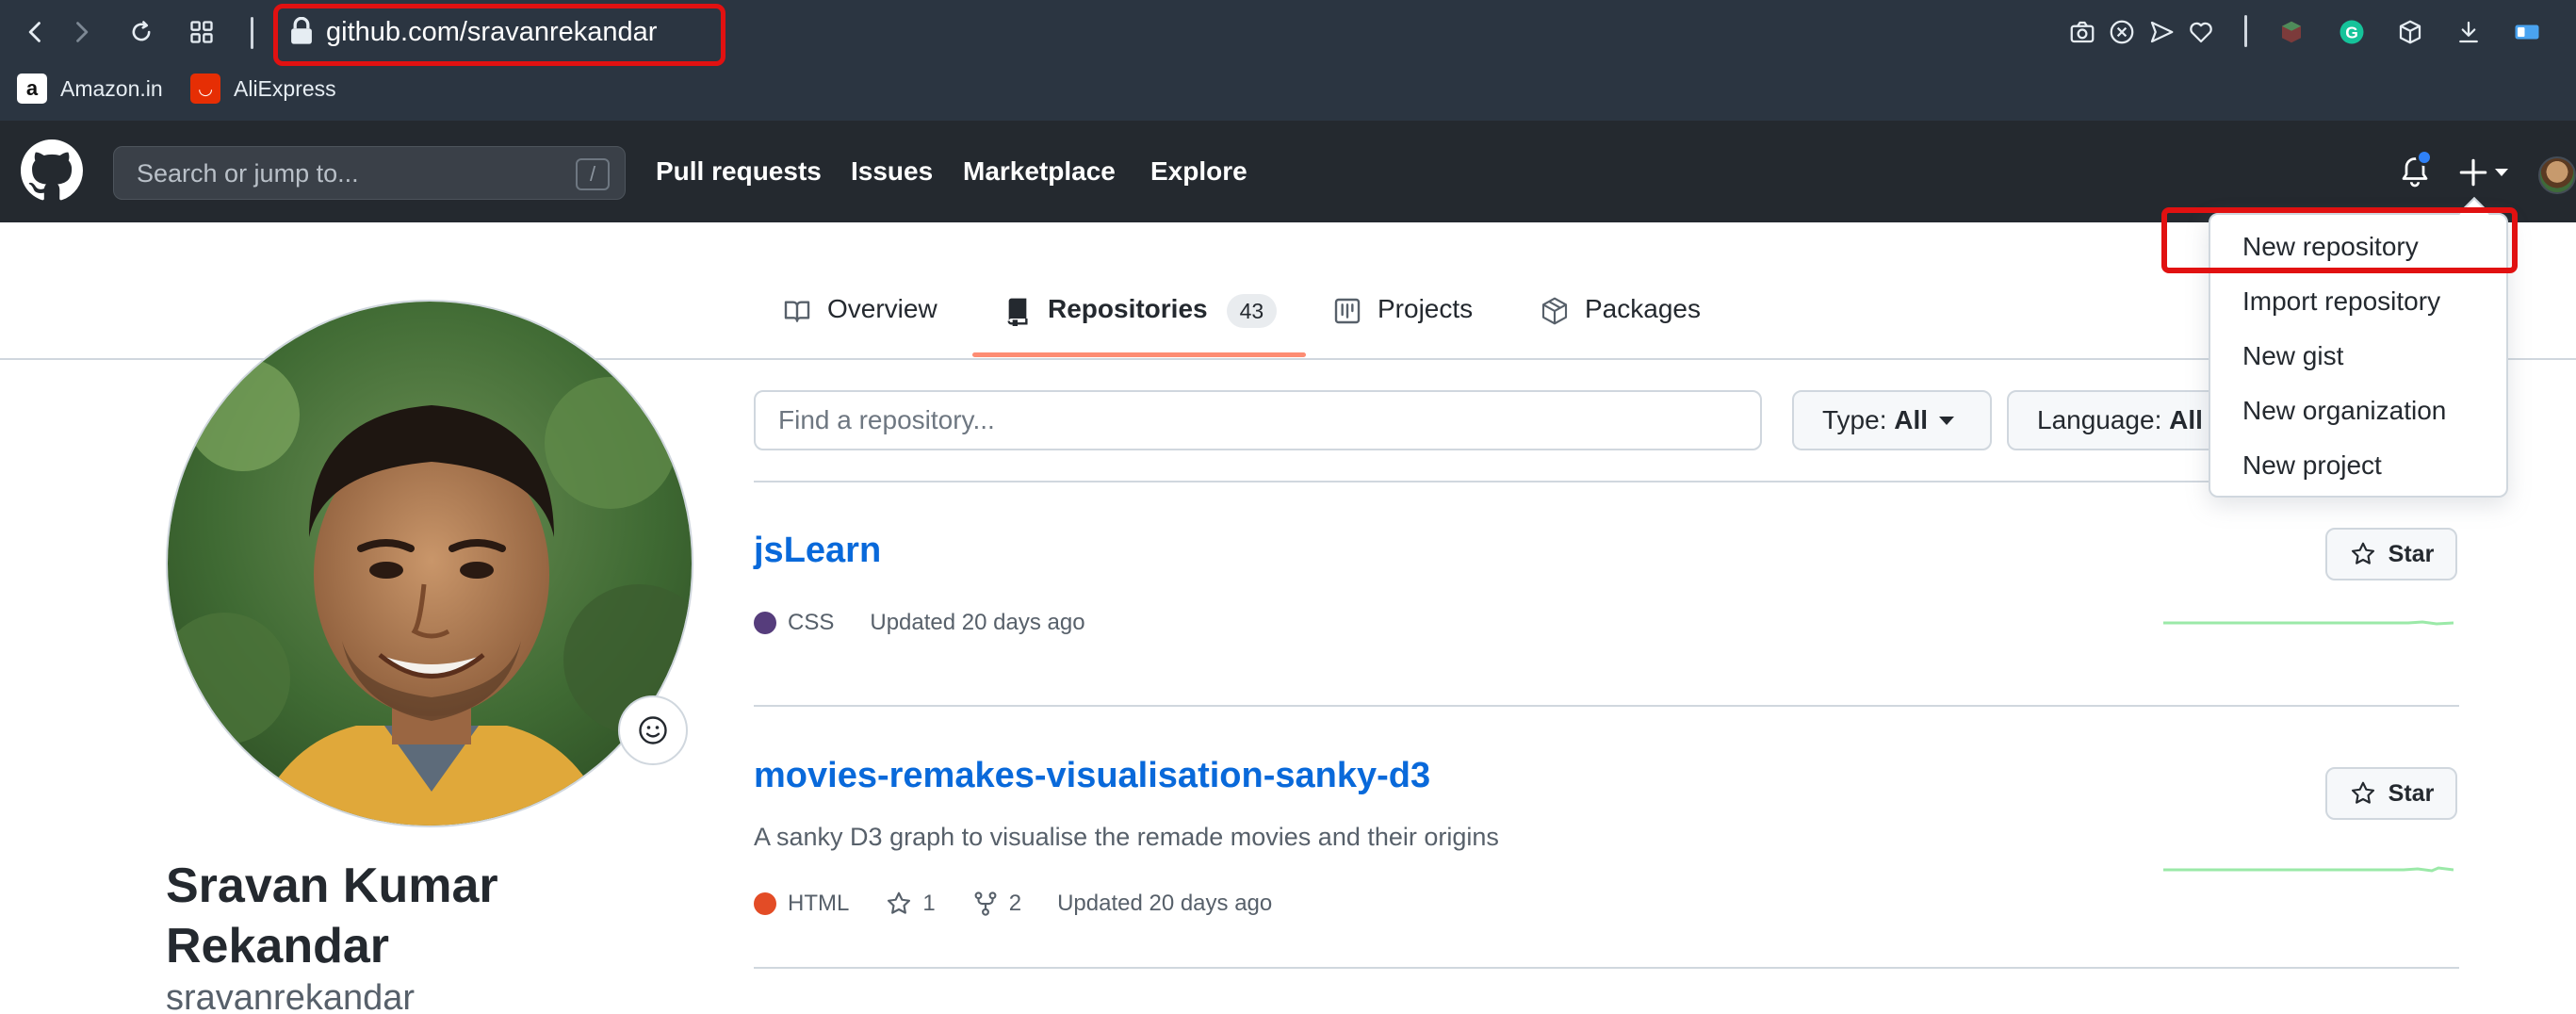  What do you see at coordinates (141, 32) in the screenshot?
I see `reload-icon` at bounding box center [141, 32].